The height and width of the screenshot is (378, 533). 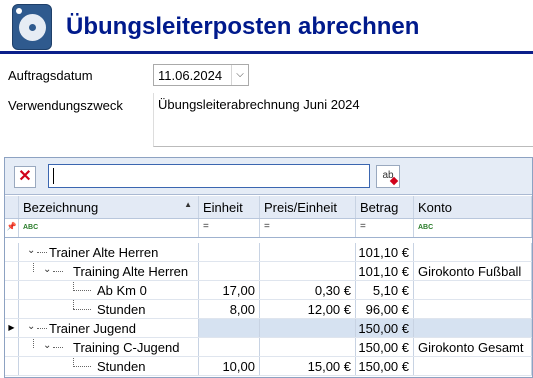 I want to click on table-row: Stunden 8,00 12,00 € 96,00 €, so click(x=268, y=309).